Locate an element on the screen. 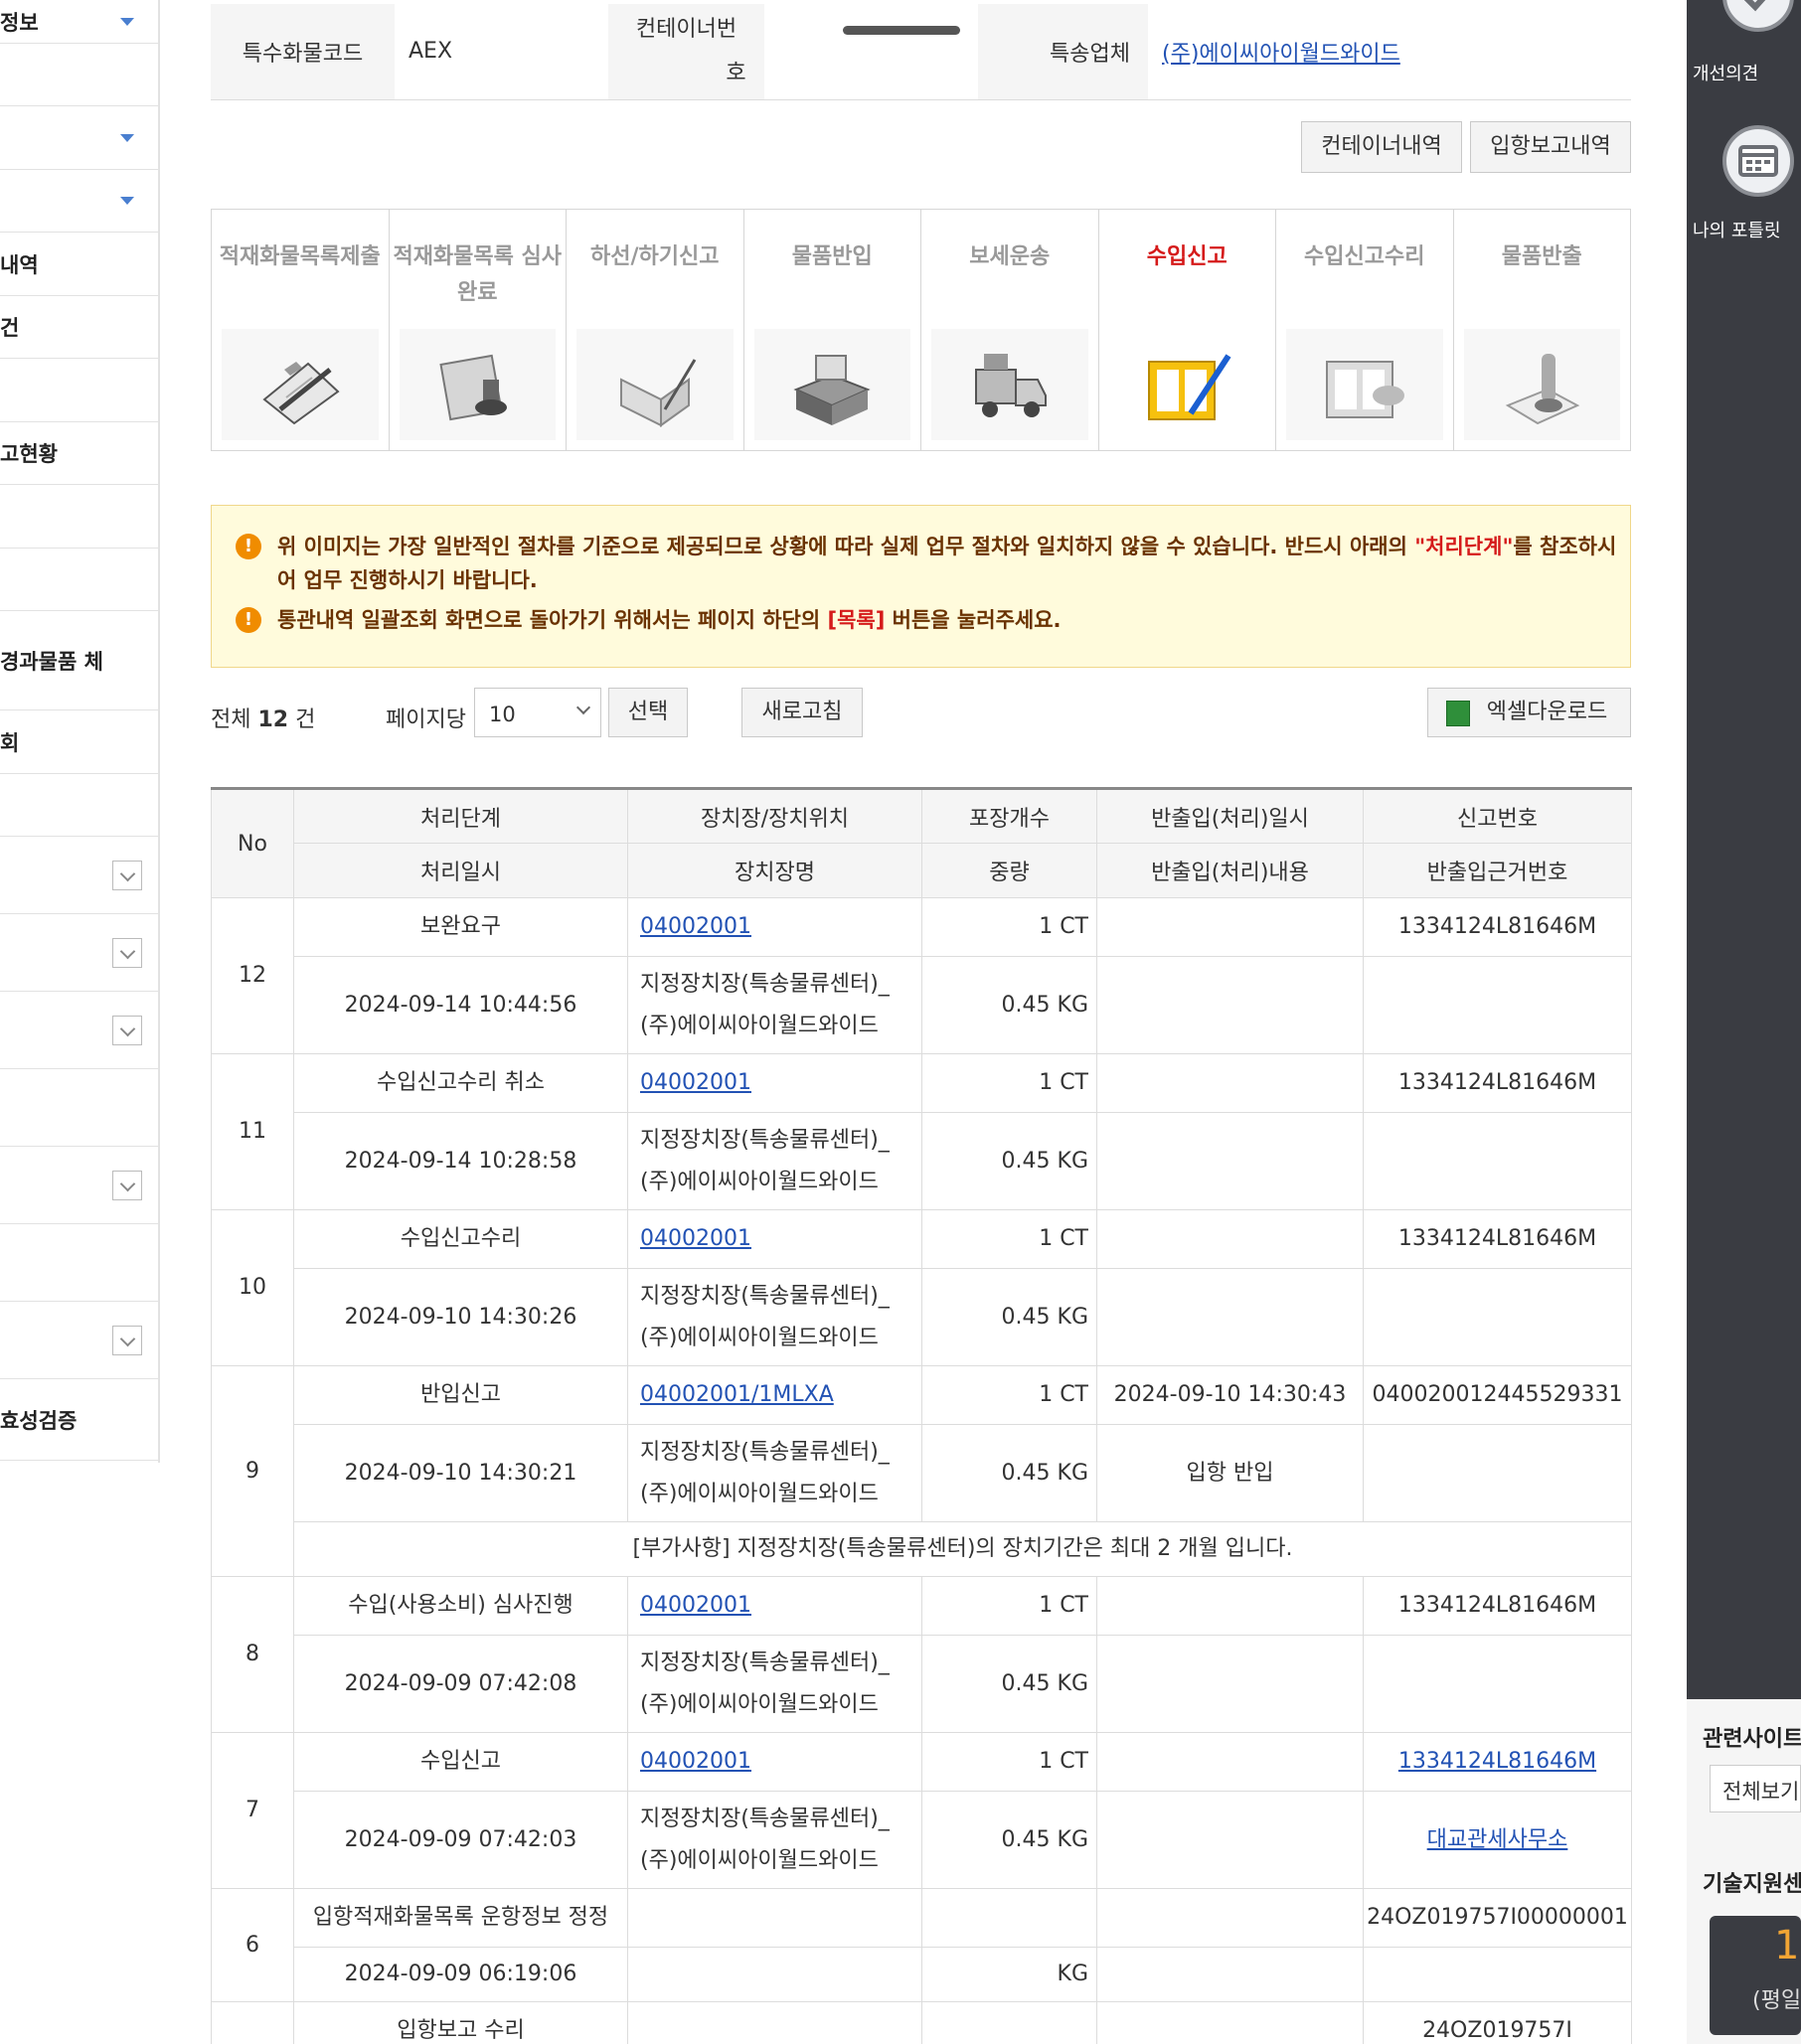 The image size is (1801, 2044). col-io-date: 반출입(처리)일시 is located at coordinates (1230, 816).